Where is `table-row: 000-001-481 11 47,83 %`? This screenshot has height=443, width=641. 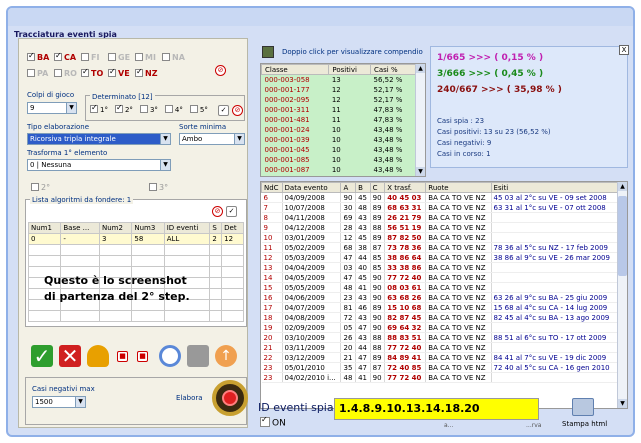
table-row: 000-001-481 11 47,83 % is located at coordinates (339, 120).